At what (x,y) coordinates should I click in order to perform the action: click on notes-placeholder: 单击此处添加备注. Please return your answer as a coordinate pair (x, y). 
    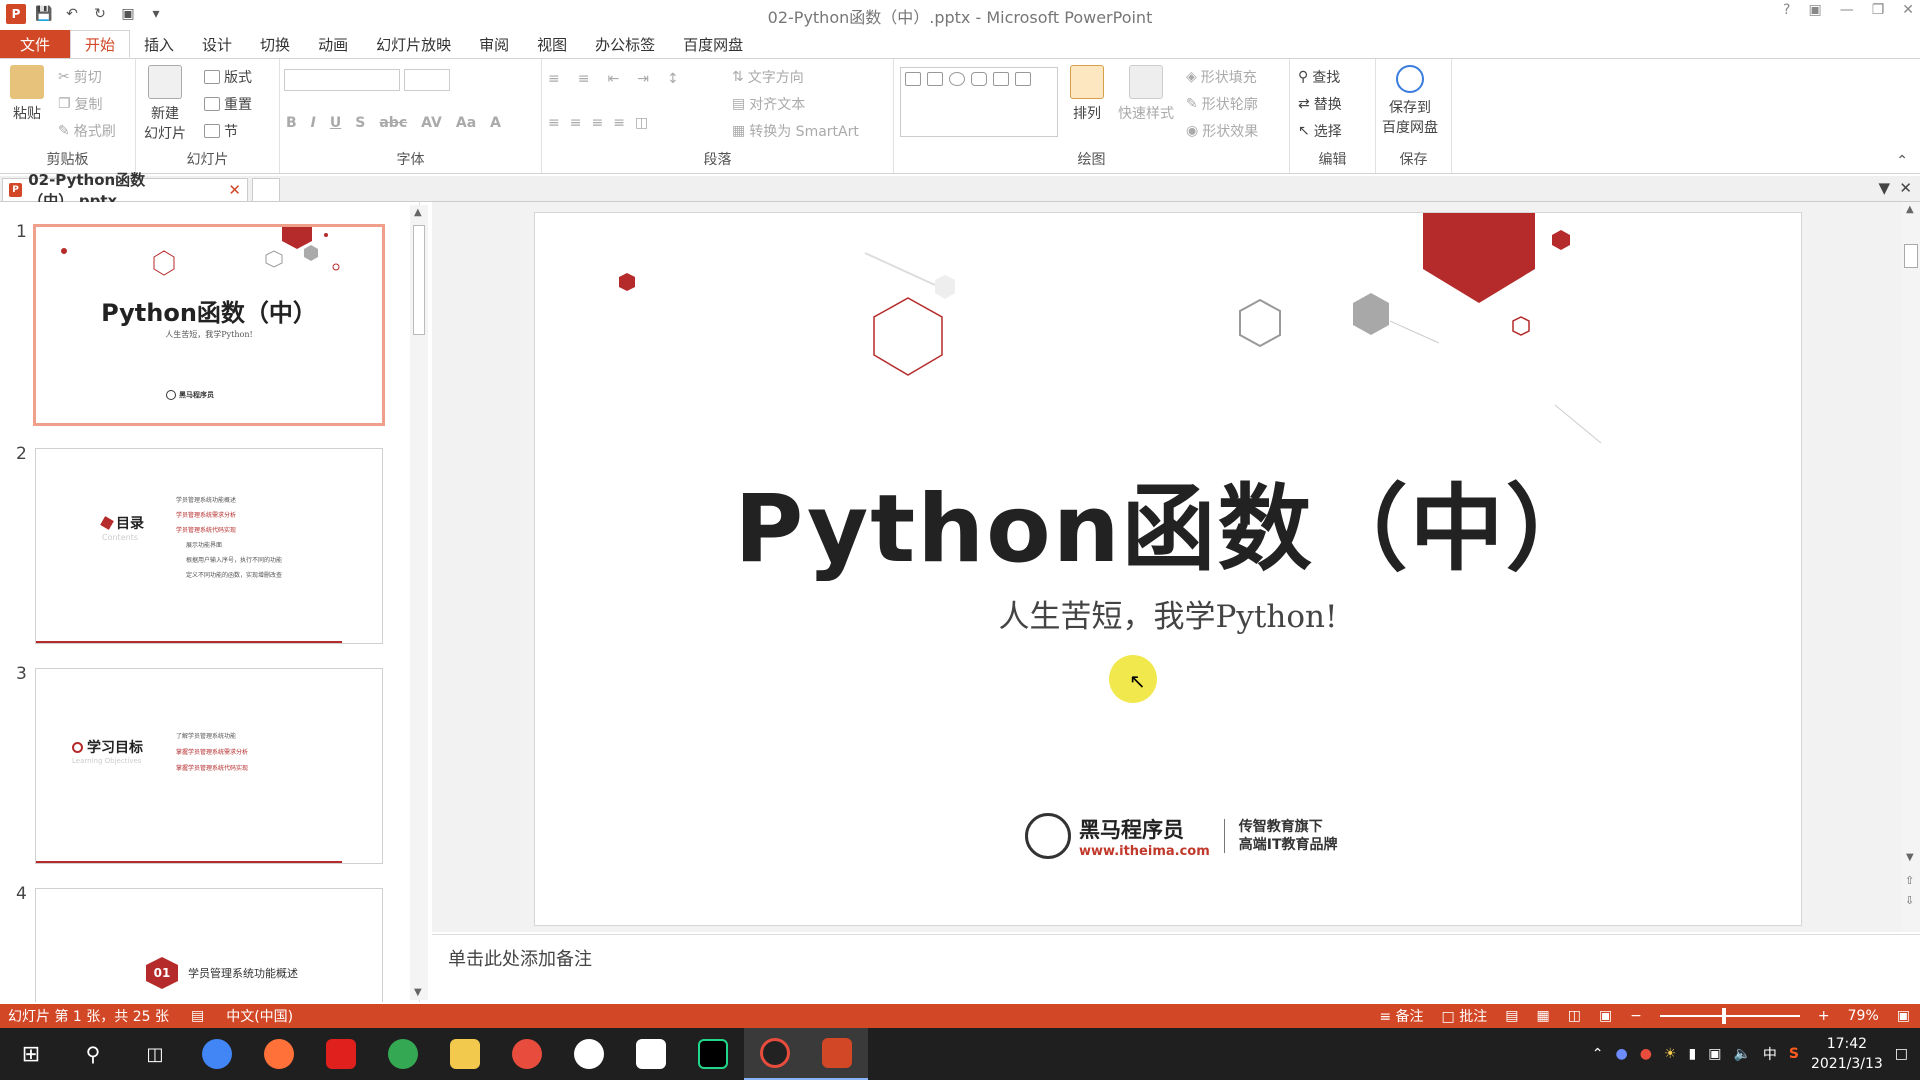
    Looking at the image, I should click on (520, 958).